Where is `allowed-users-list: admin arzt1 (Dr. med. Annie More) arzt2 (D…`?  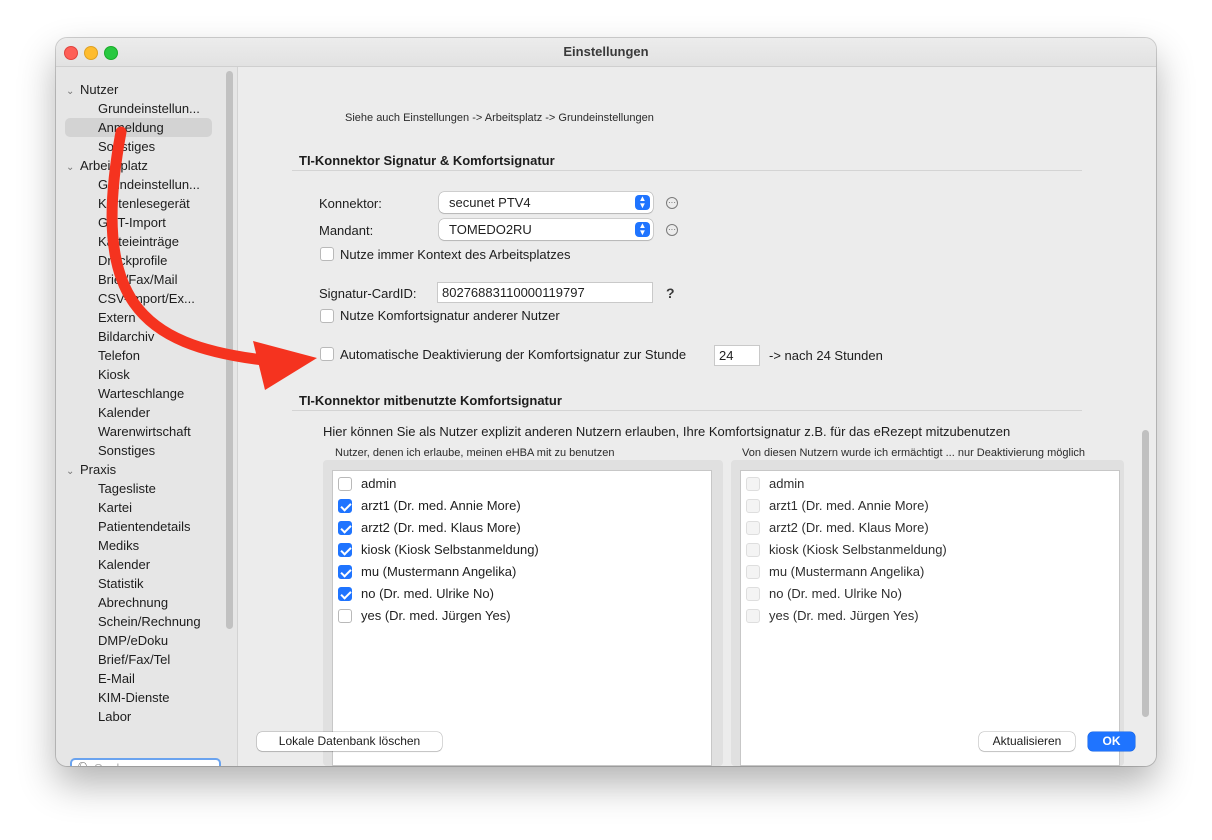 allowed-users-list: admin arzt1 (Dr. med. Annie More) arzt2 (D… is located at coordinates (522, 618).